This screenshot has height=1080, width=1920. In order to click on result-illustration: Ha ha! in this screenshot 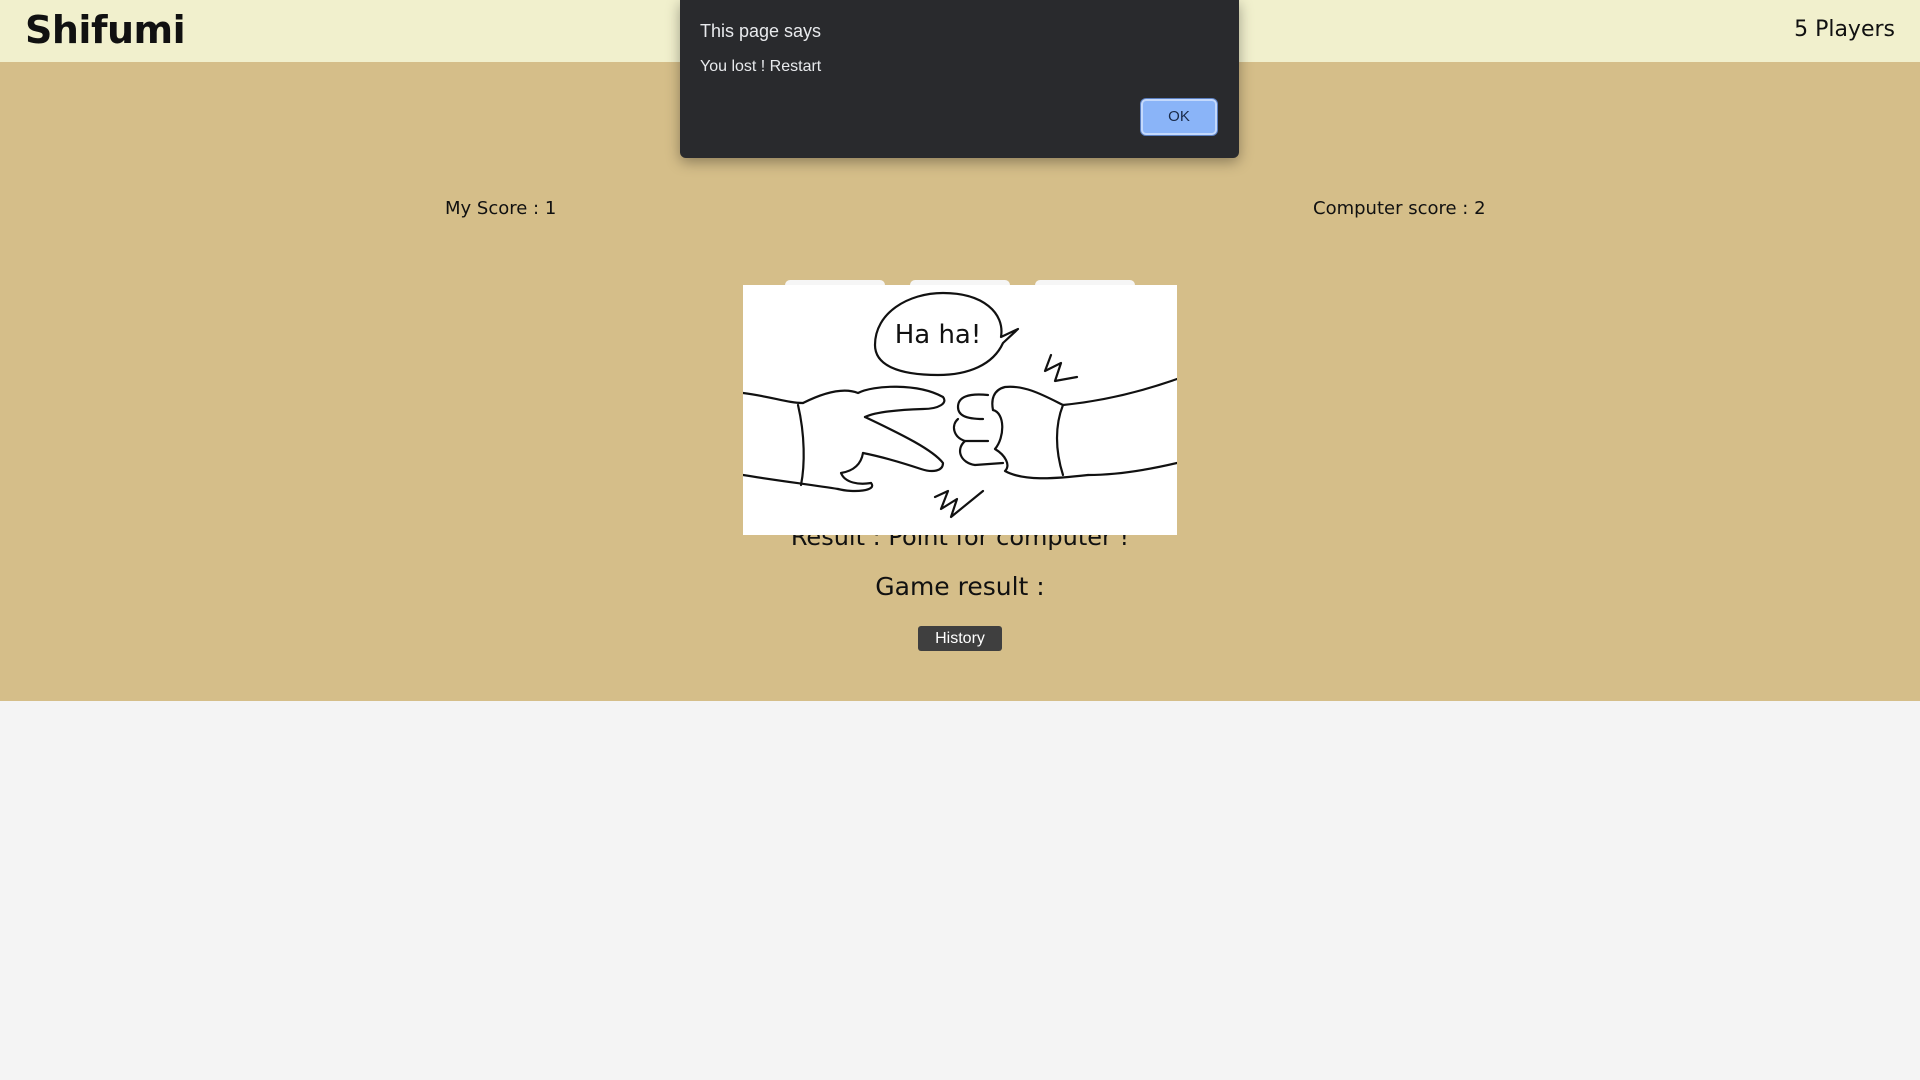, I will do `click(960, 410)`.